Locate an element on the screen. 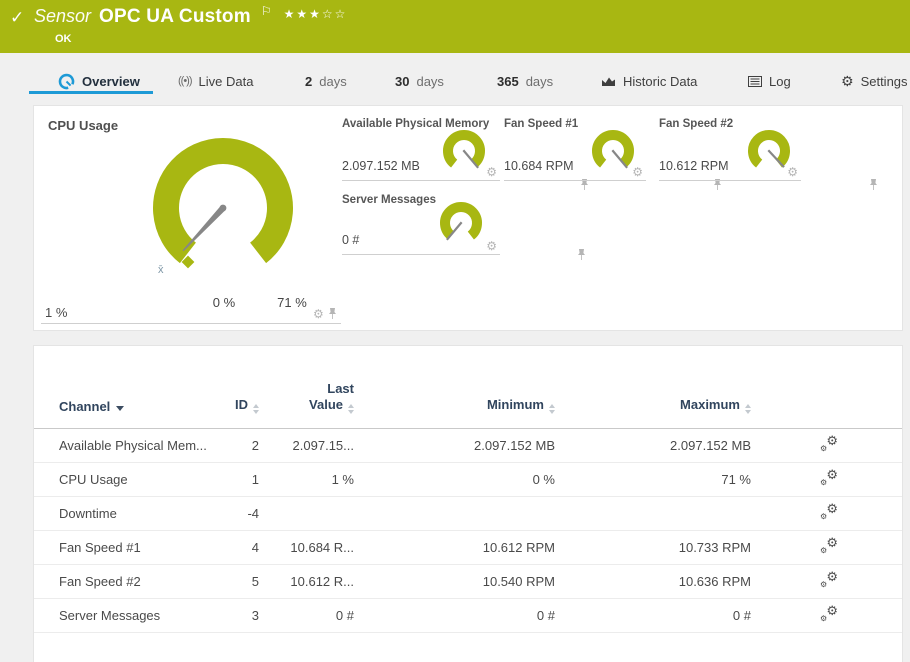 The image size is (910, 662). tab-settings-label: Settings is located at coordinates (884, 81).